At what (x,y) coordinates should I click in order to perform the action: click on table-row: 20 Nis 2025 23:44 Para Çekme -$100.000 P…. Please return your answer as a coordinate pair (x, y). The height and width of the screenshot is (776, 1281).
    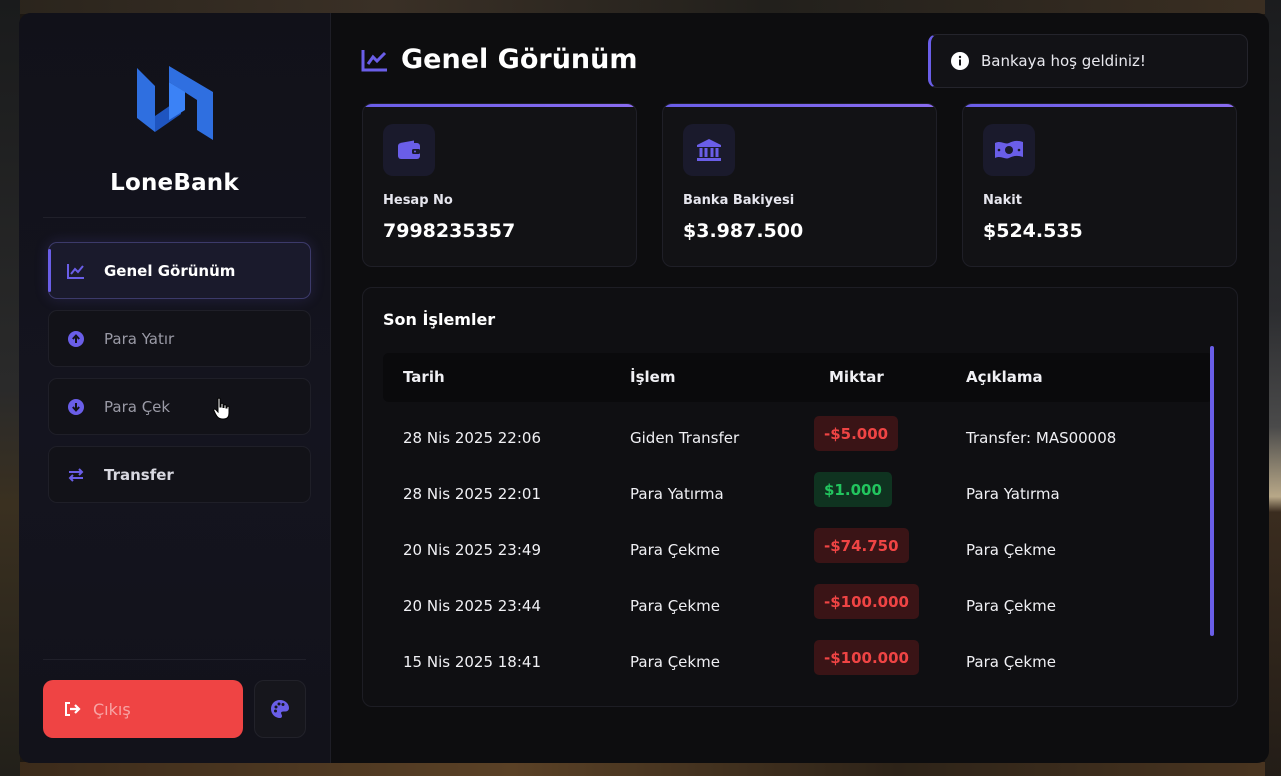
    Looking at the image, I should click on (798, 605).